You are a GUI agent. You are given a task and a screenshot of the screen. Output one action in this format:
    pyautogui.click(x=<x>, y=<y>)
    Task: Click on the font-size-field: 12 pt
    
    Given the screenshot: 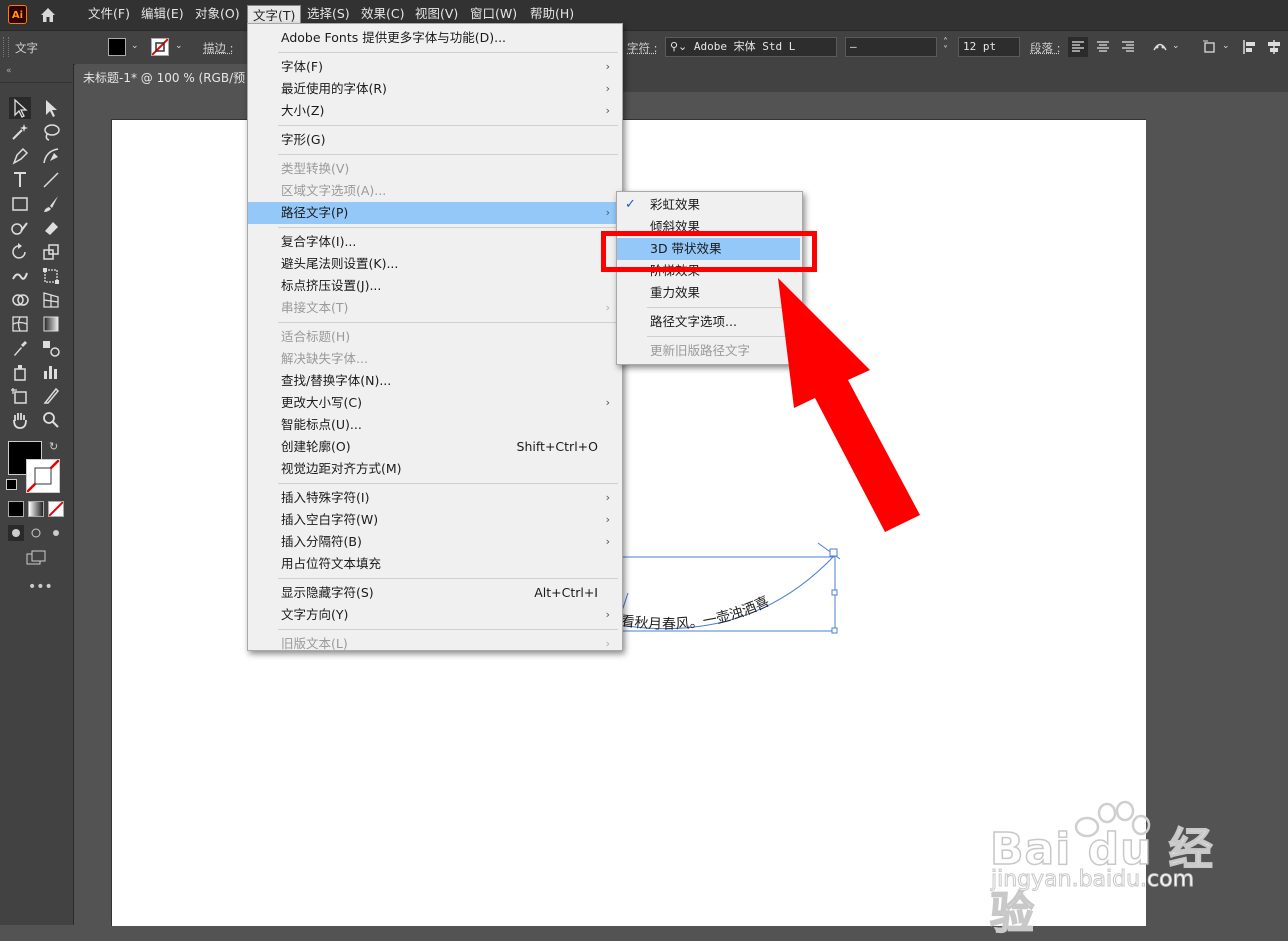 What is the action you would take?
    pyautogui.click(x=989, y=47)
    